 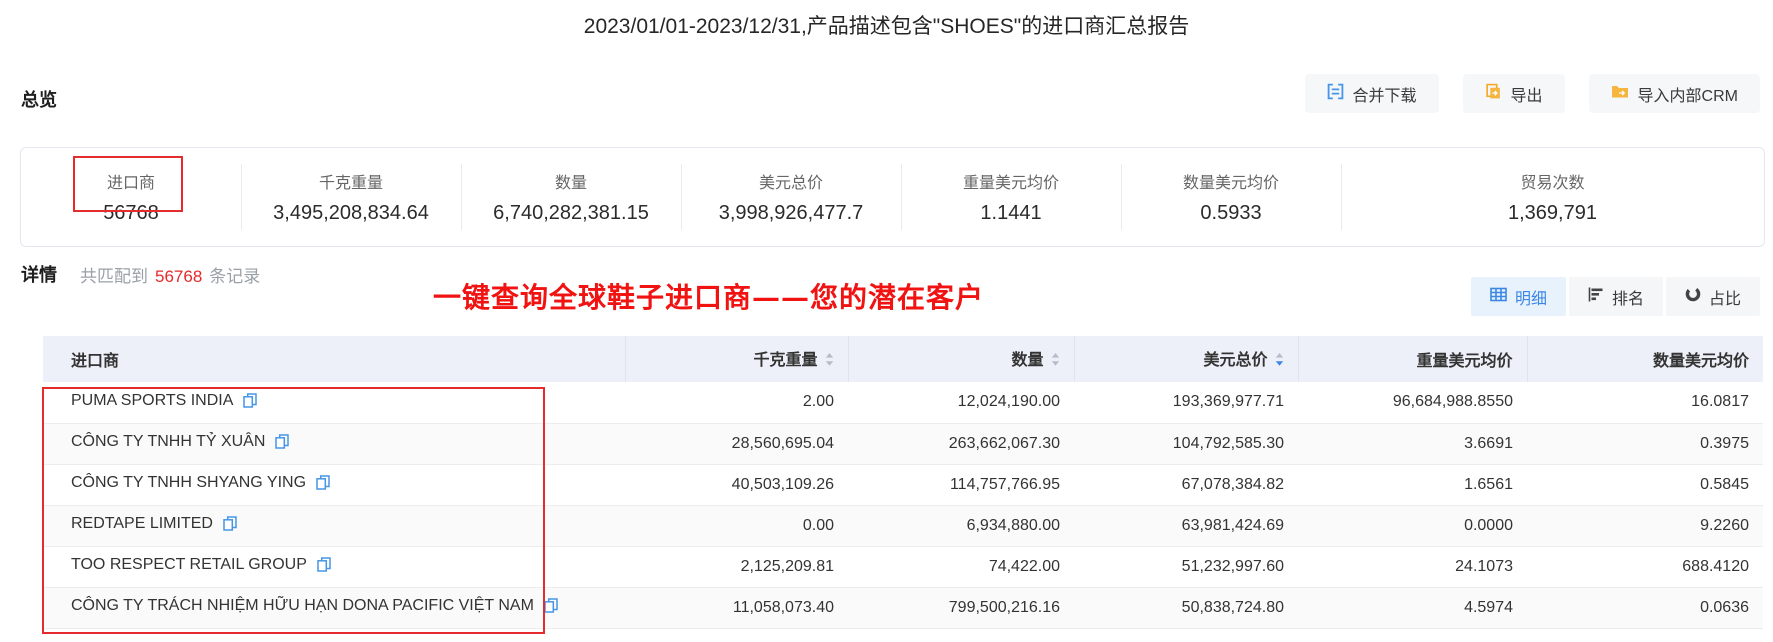 What do you see at coordinates (1186, 444) in the screenshot?
I see `cell-usd-total: 104,792,585.30` at bounding box center [1186, 444].